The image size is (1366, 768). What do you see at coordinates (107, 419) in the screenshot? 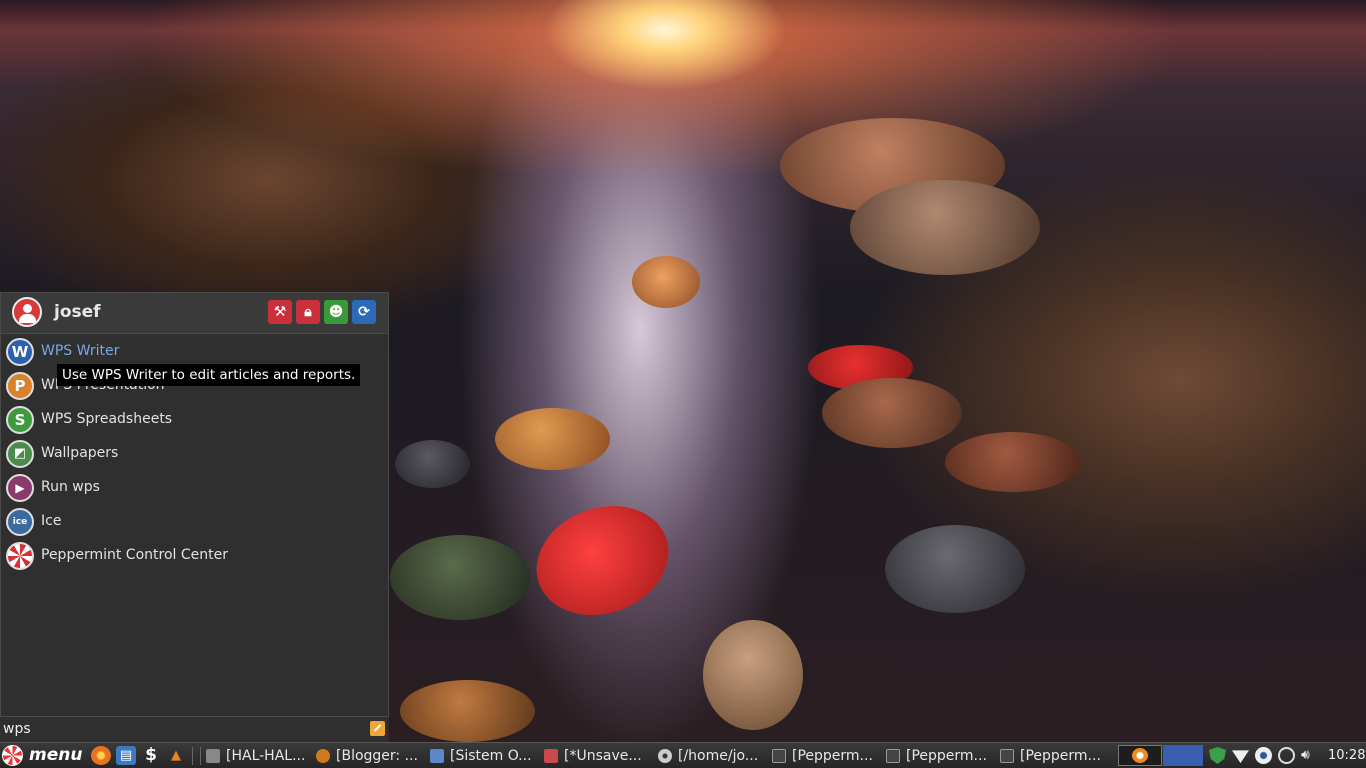
I see `menu-item-label: WPS Spreadsheets` at bounding box center [107, 419].